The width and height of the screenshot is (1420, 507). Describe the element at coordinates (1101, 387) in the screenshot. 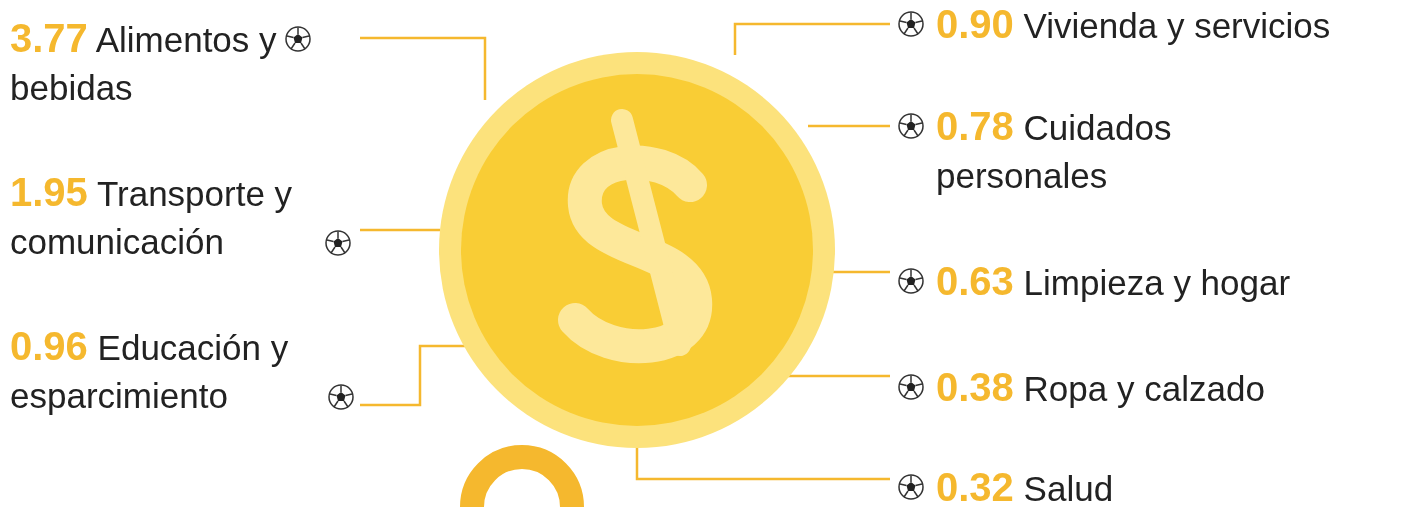

I see `category-label: 0.38 Ropa y calzado` at that location.